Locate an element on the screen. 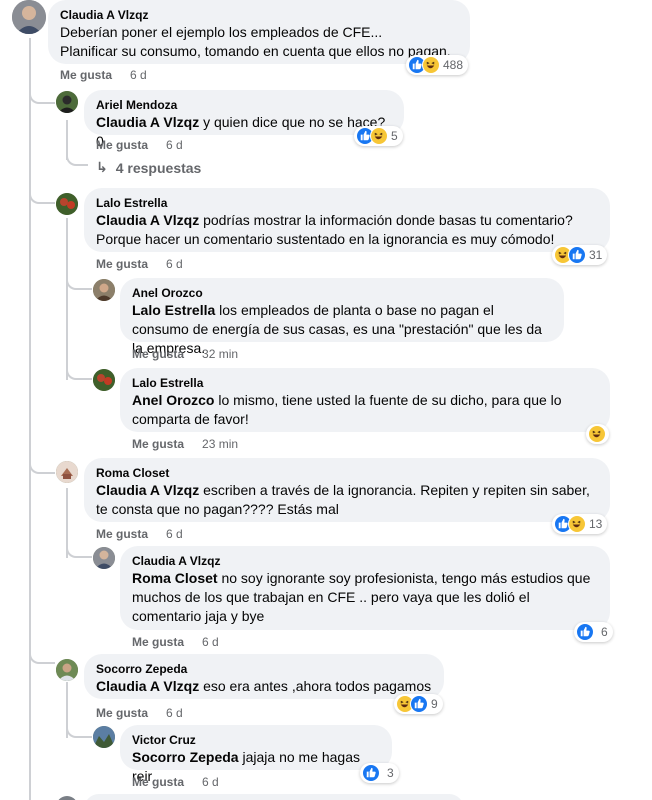 Image resolution: width=652 pixels, height=800 pixels. reaction-summary: 6 is located at coordinates (593, 632).